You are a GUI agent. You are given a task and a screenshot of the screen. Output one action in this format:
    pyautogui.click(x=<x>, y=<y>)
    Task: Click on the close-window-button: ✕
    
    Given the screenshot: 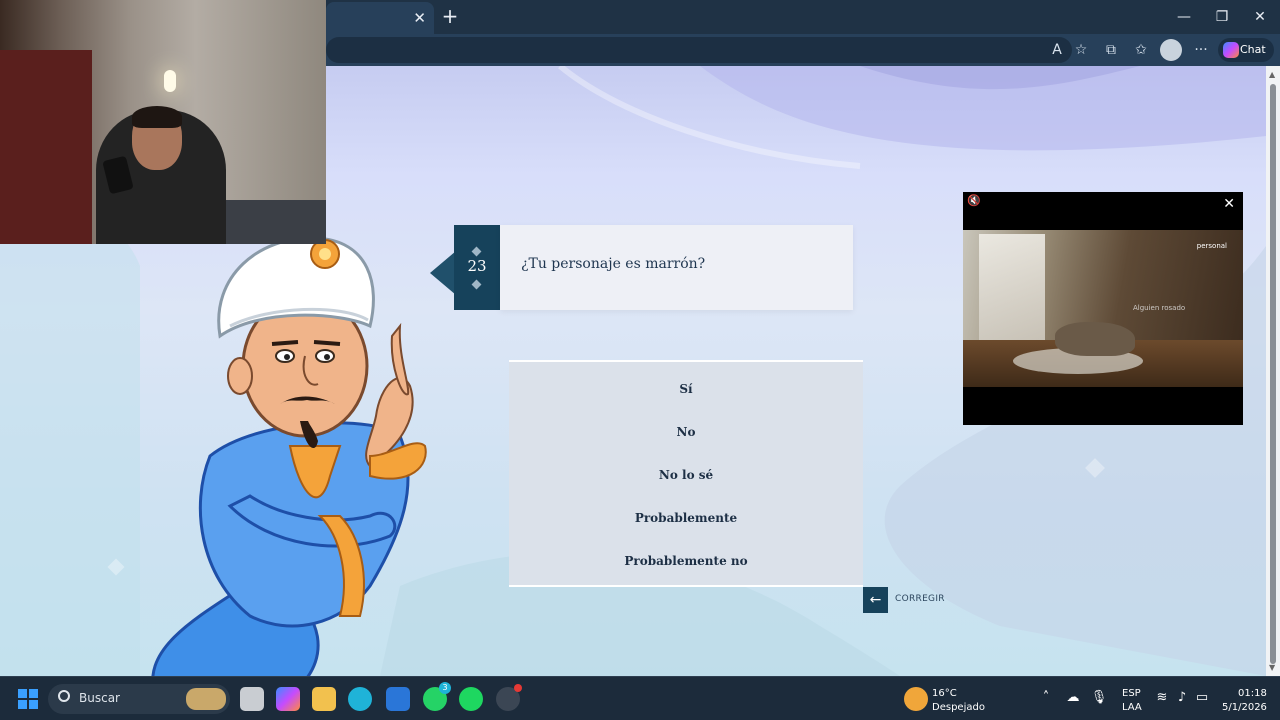 What is the action you would take?
    pyautogui.click(x=1260, y=17)
    